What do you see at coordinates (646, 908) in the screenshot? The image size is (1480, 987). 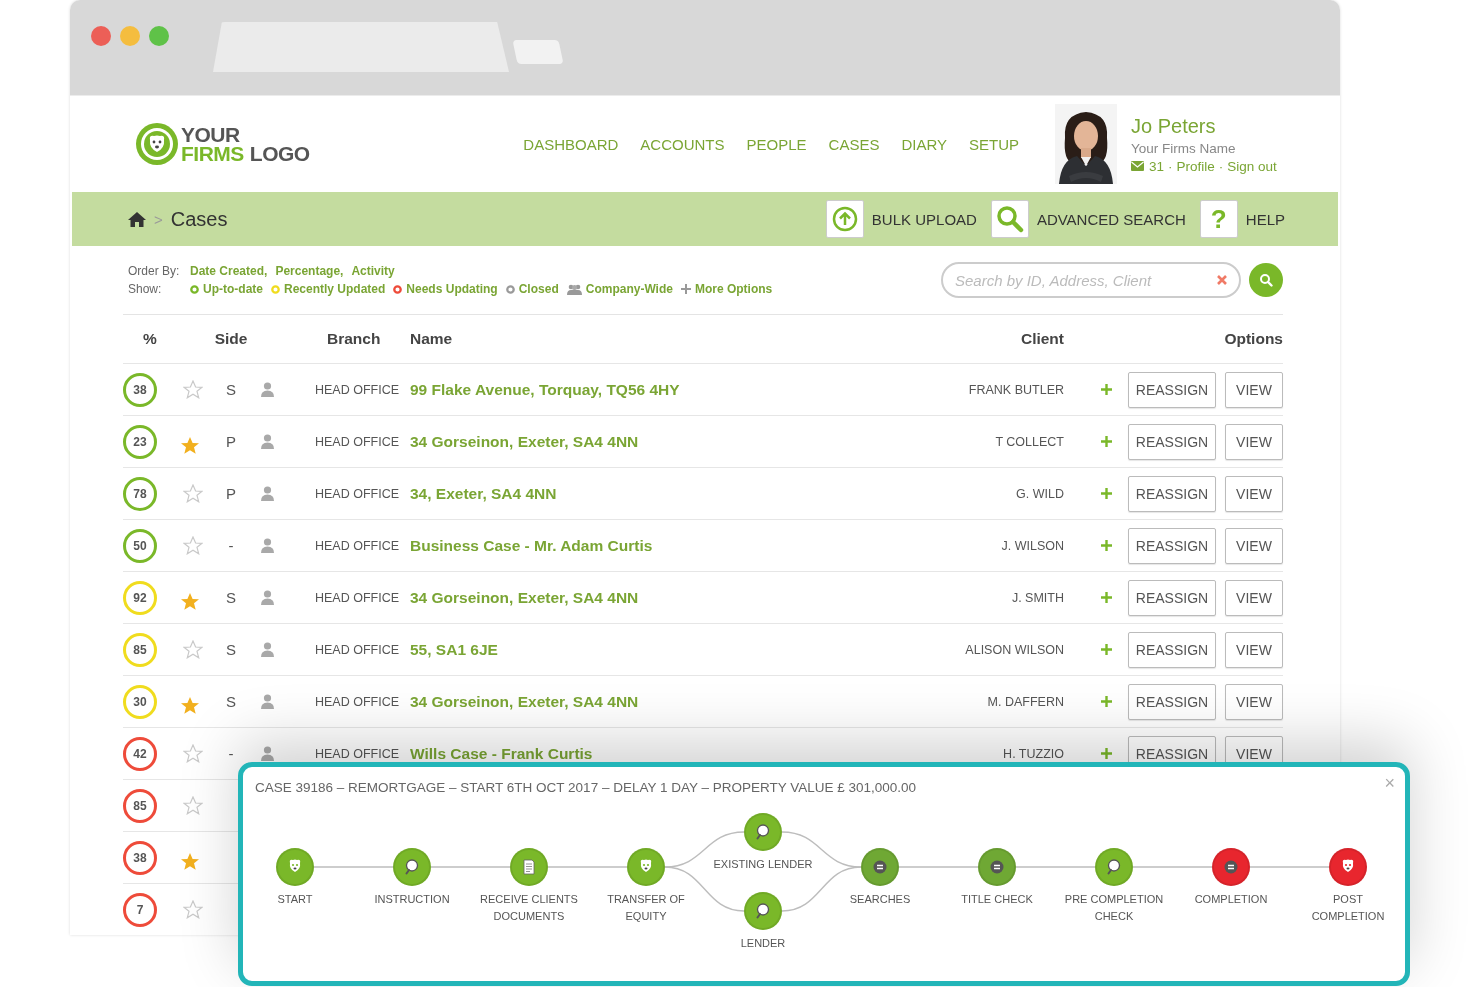 I see `stage-label: TRANSFER OF EQUITY` at bounding box center [646, 908].